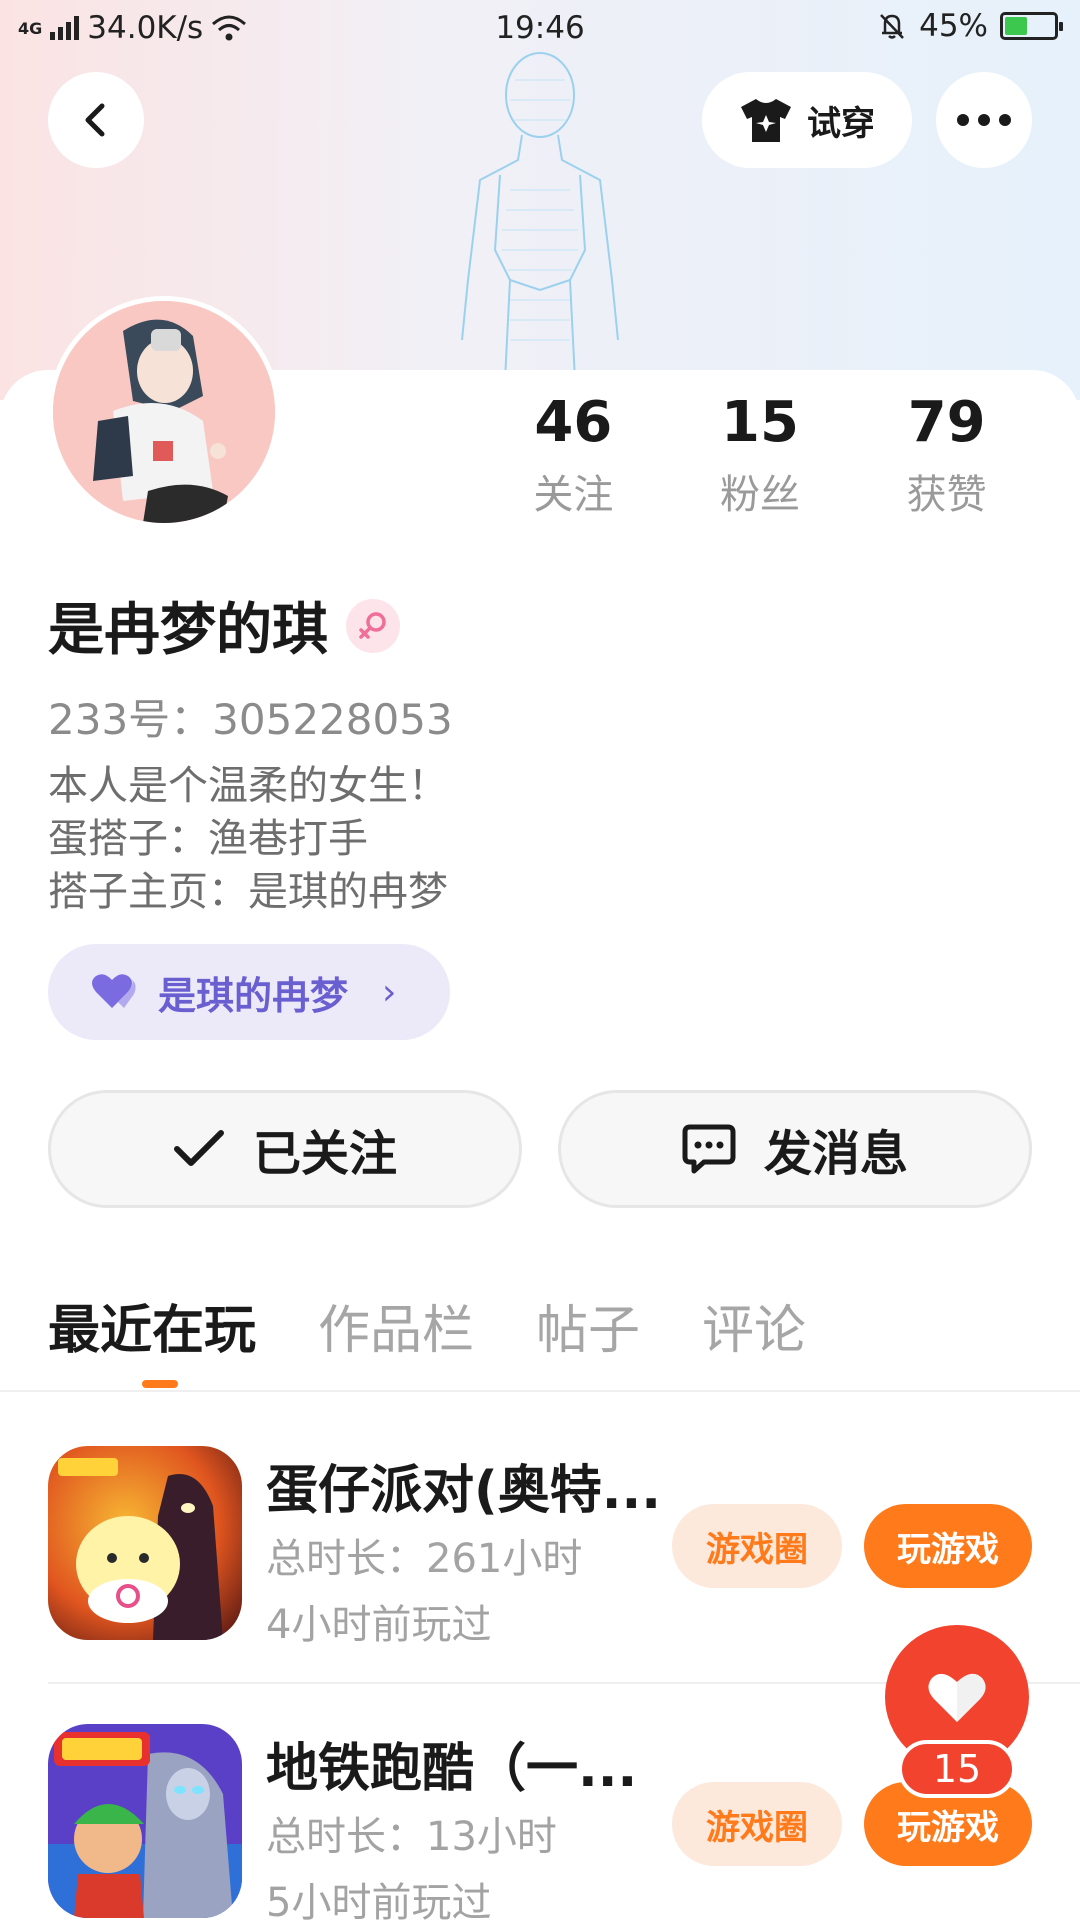 This screenshot has height=1920, width=1080. I want to click on tab-posts: 帖子, so click(588, 1325).